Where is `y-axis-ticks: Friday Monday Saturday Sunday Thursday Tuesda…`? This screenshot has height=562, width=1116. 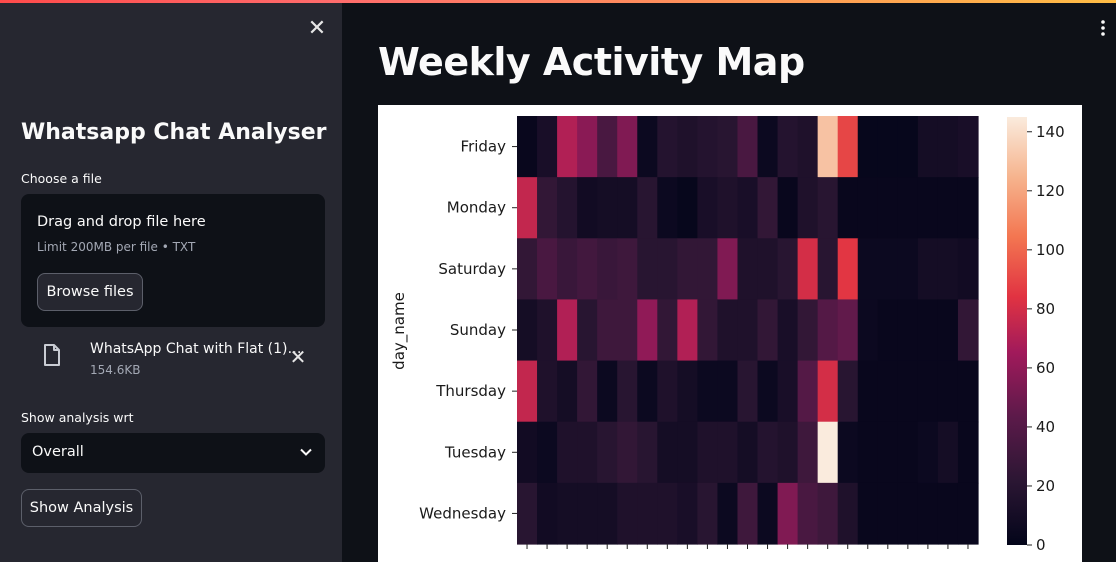
y-axis-ticks: Friday Monday Saturday Sunday Thursday Tuesda… is located at coordinates (468, 330).